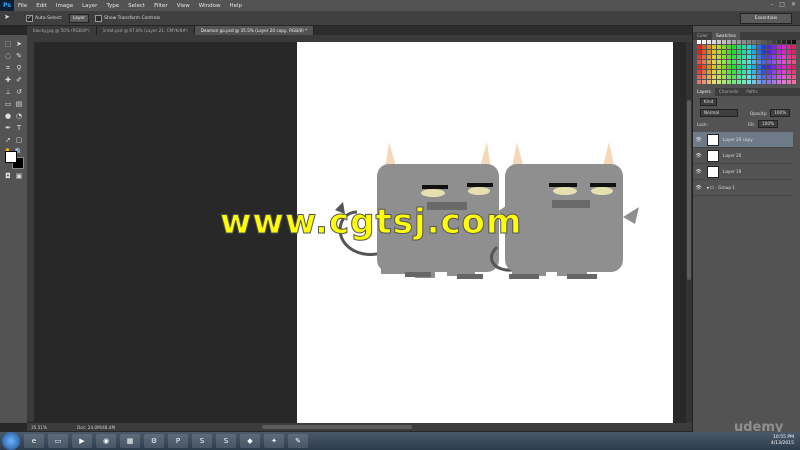 The width and height of the screenshot is (800, 450). I want to click on tab-paths: Paths, so click(751, 92).